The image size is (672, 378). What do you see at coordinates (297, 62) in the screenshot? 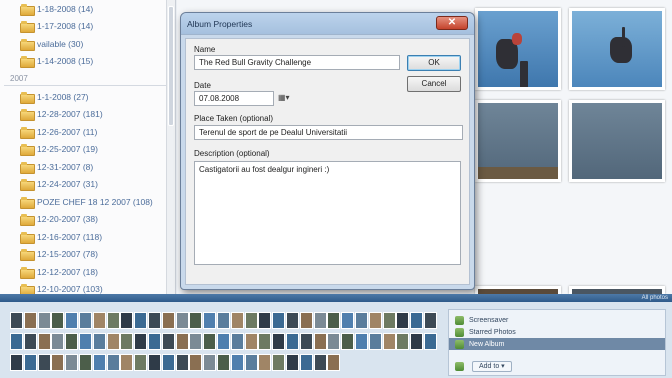
I see `name-field: The Red Bull Gravity Challenge` at bounding box center [297, 62].